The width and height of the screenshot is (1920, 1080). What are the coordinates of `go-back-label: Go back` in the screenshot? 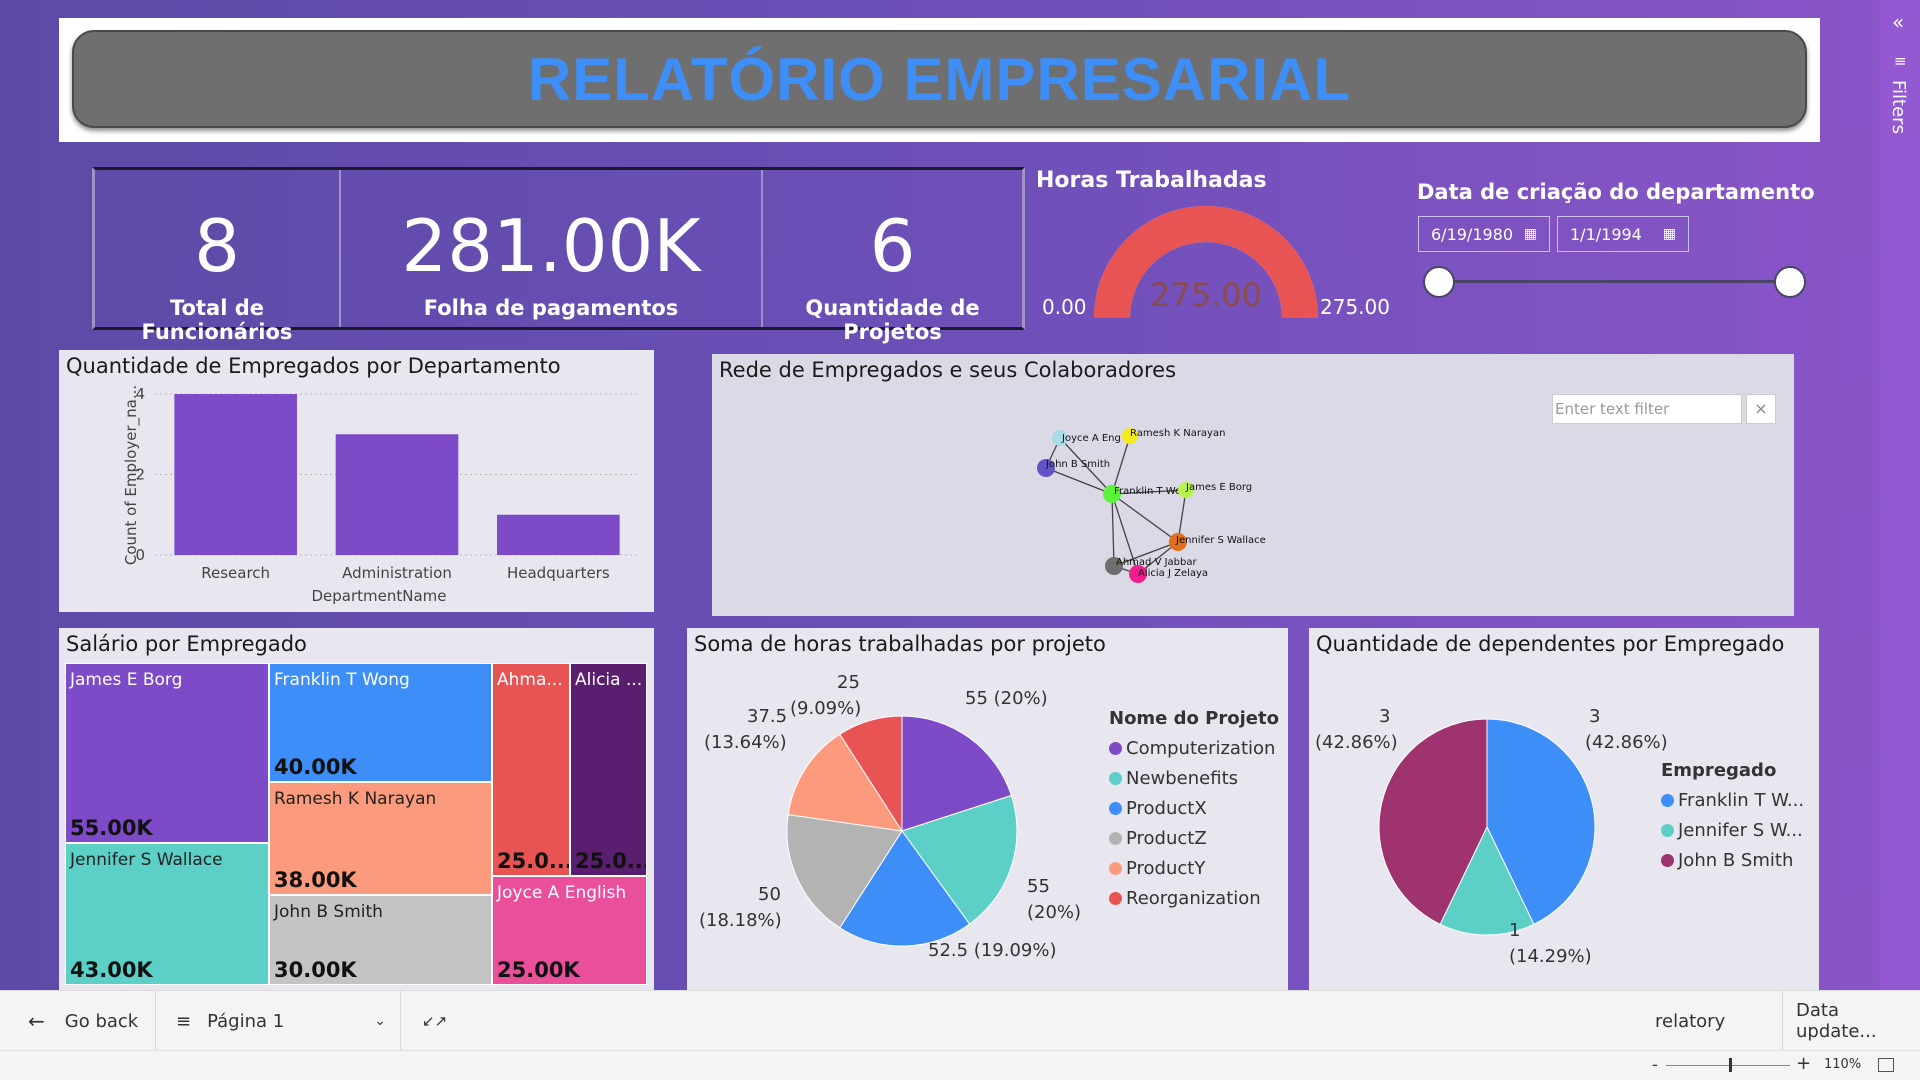 It's located at (101, 1021).